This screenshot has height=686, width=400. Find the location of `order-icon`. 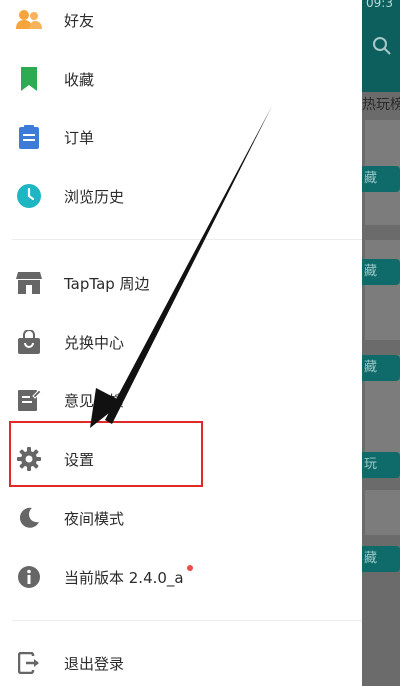

order-icon is located at coordinates (29, 137).